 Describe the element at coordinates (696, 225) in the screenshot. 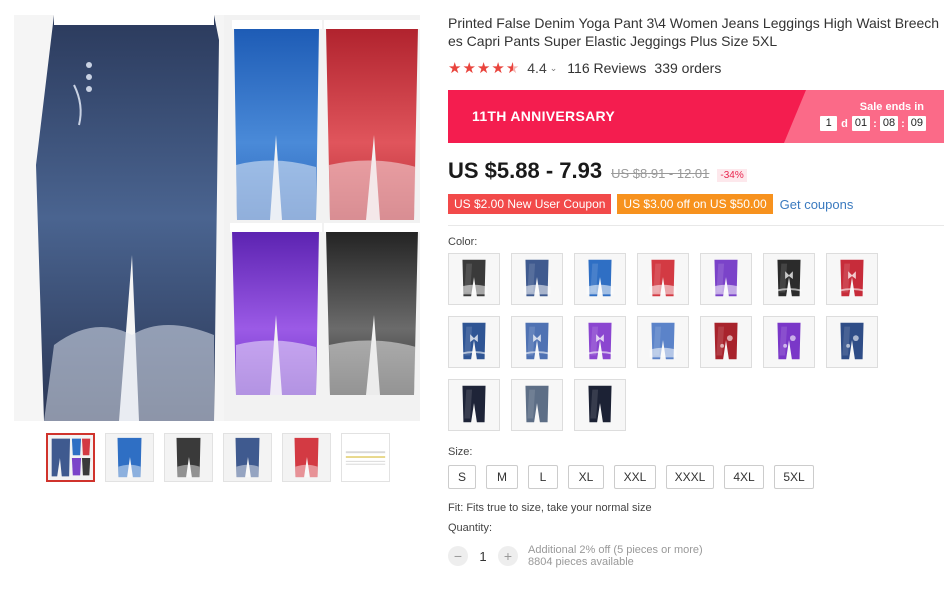

I see `divider` at that location.